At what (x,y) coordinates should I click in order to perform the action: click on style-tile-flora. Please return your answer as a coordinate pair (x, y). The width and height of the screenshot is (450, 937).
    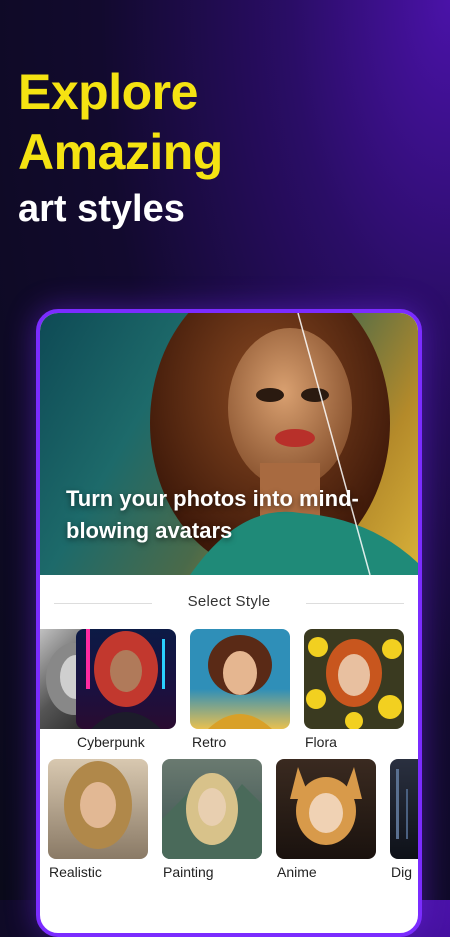
    Looking at the image, I should click on (354, 679).